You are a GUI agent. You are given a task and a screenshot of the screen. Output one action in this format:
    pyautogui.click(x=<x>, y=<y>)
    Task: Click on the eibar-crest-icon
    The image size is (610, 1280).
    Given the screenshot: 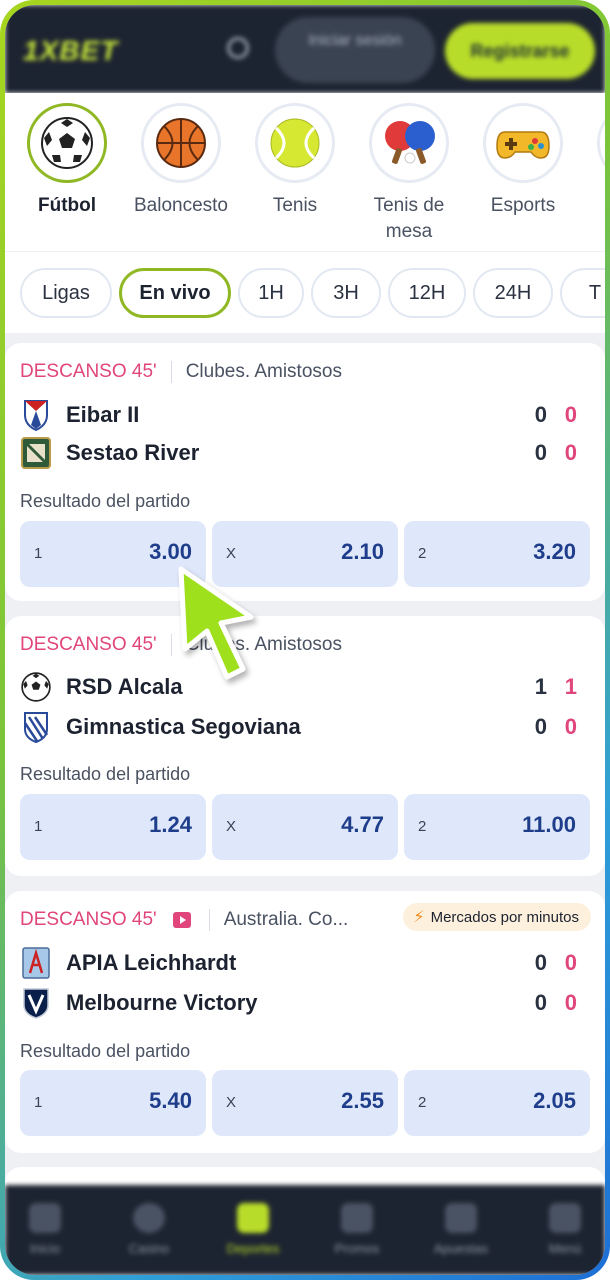 What is the action you would take?
    pyautogui.click(x=36, y=415)
    